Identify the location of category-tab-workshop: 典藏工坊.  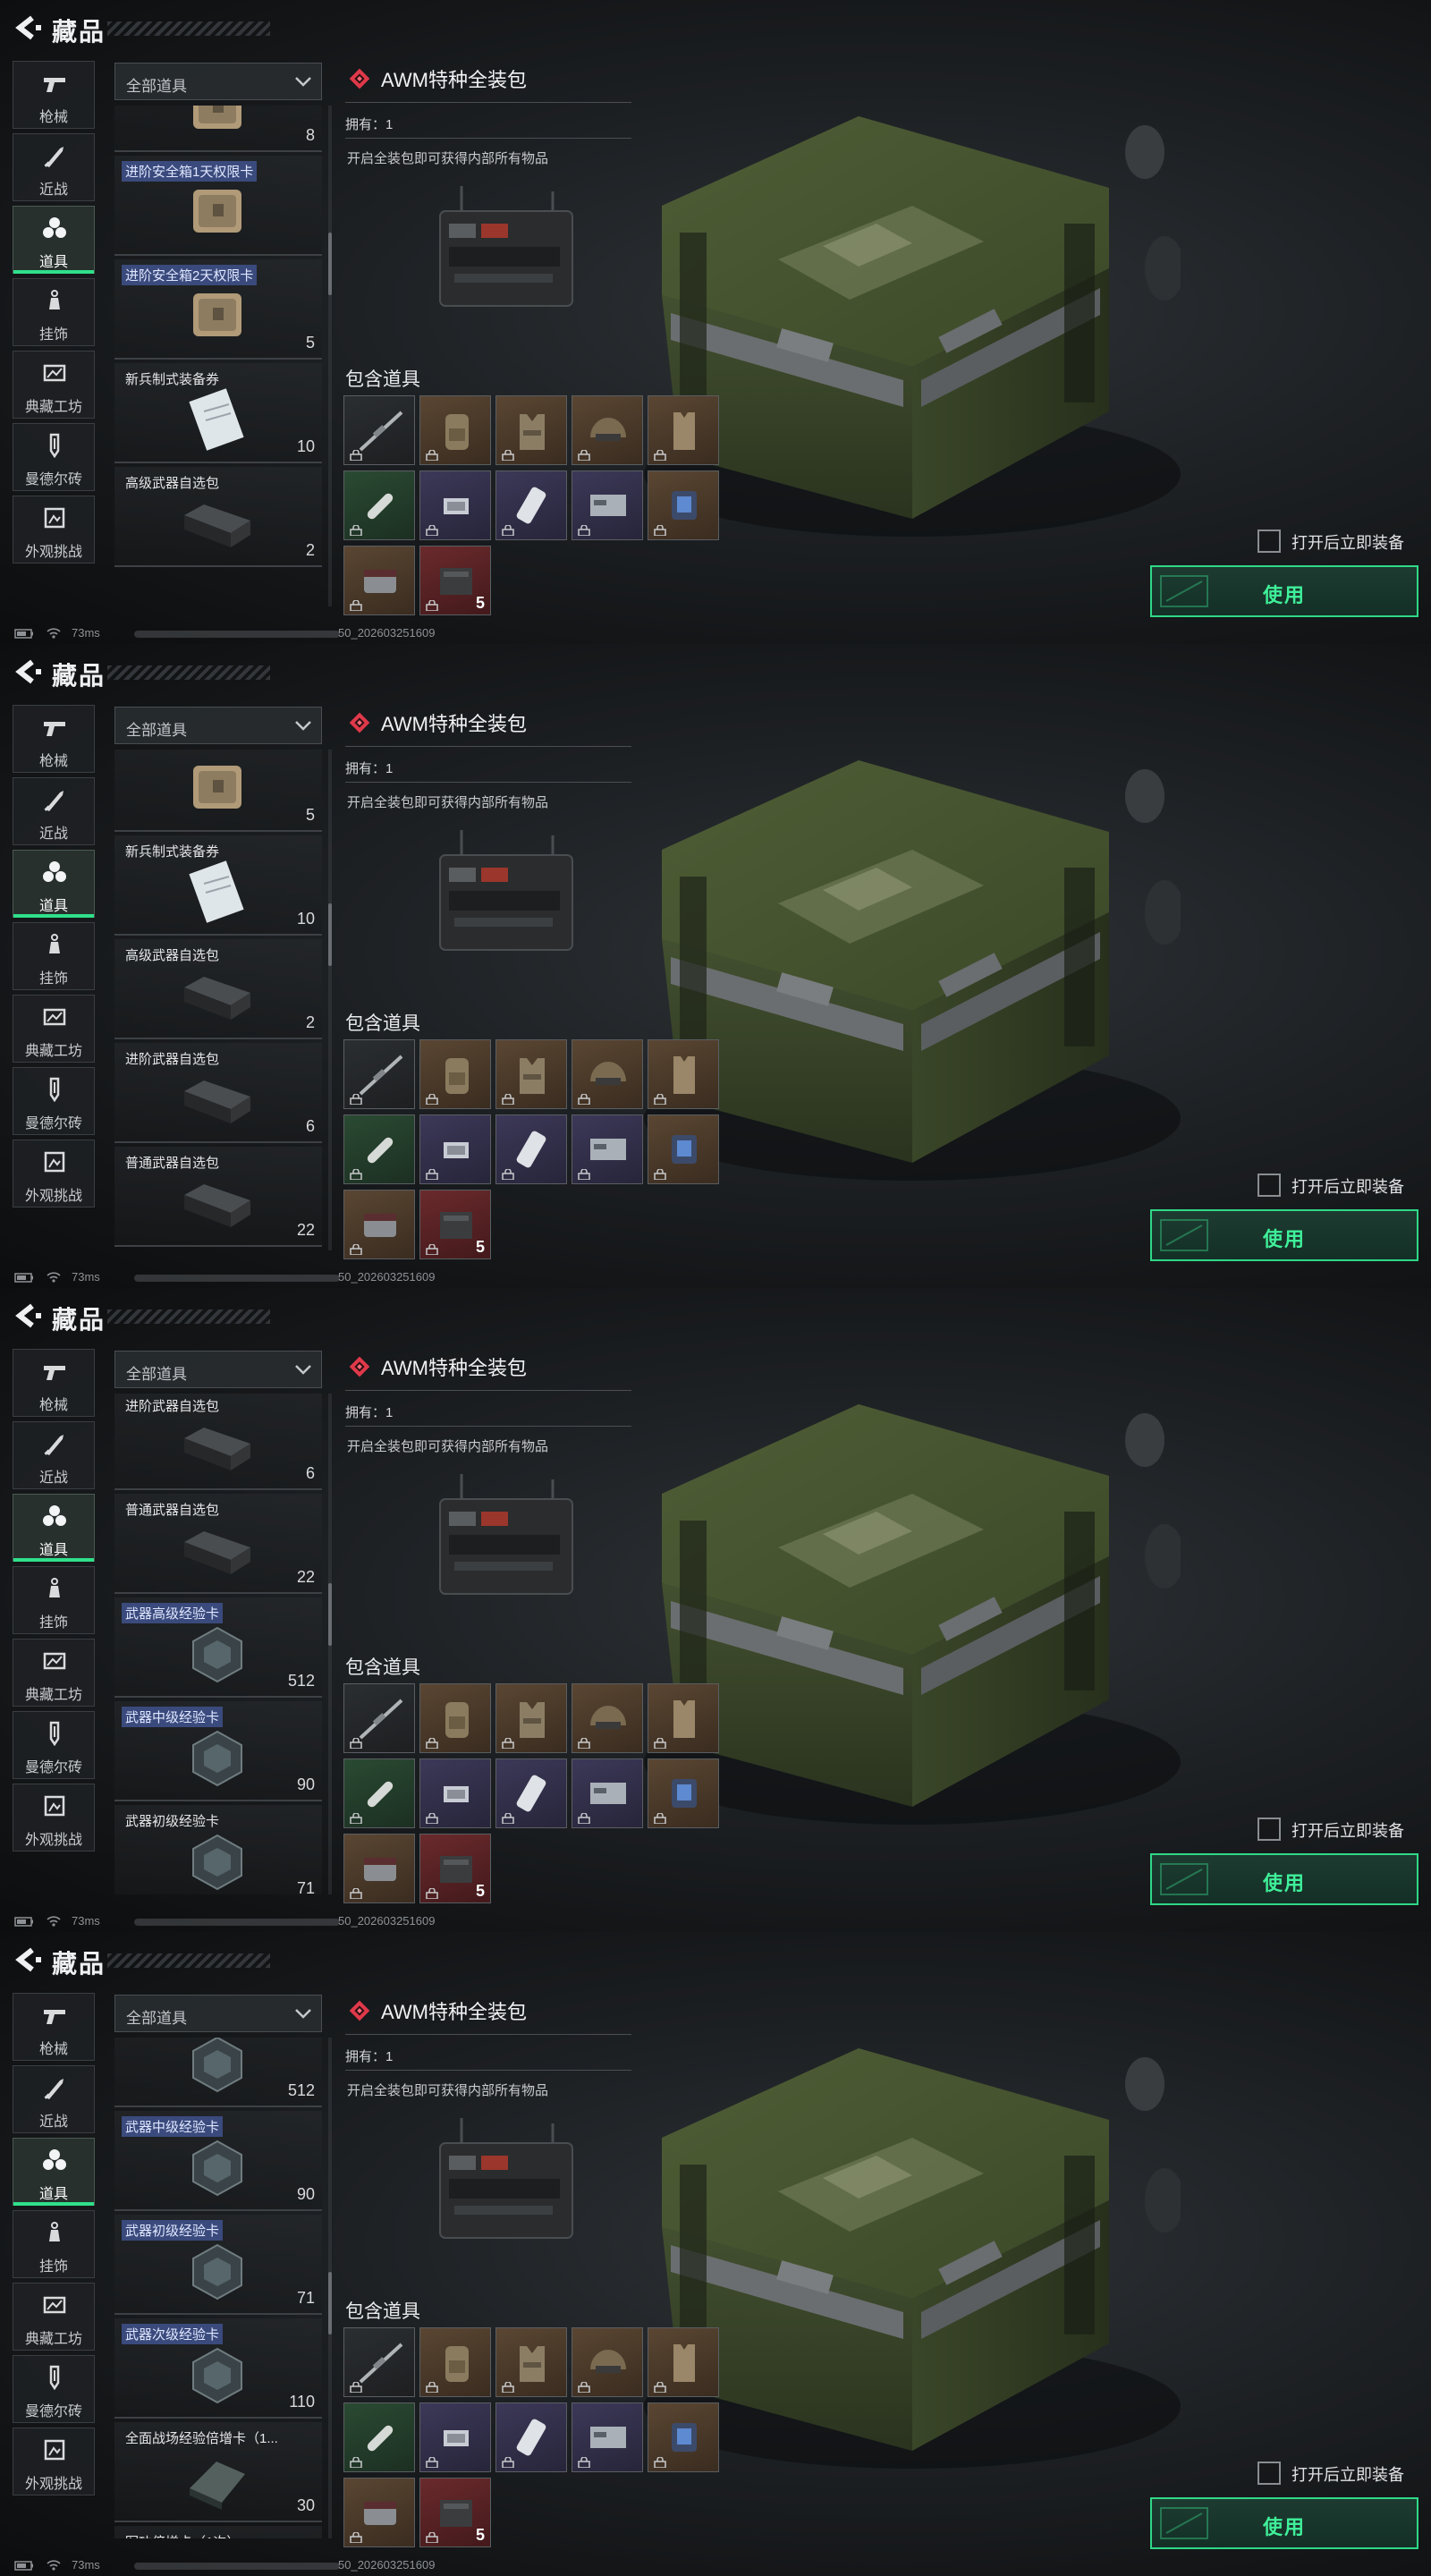
(54, 1673).